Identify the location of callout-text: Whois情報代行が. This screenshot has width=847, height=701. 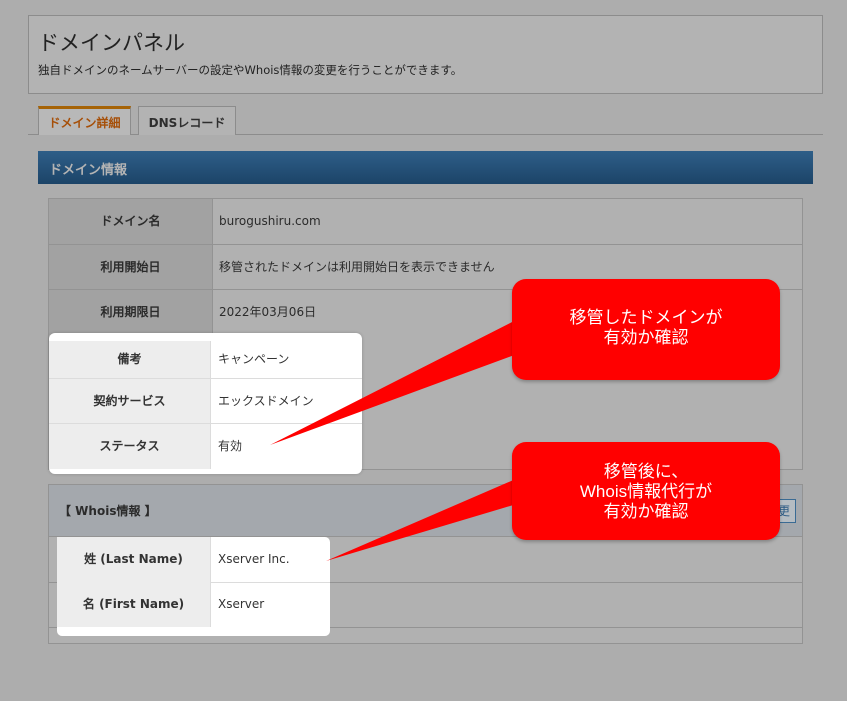
(646, 491).